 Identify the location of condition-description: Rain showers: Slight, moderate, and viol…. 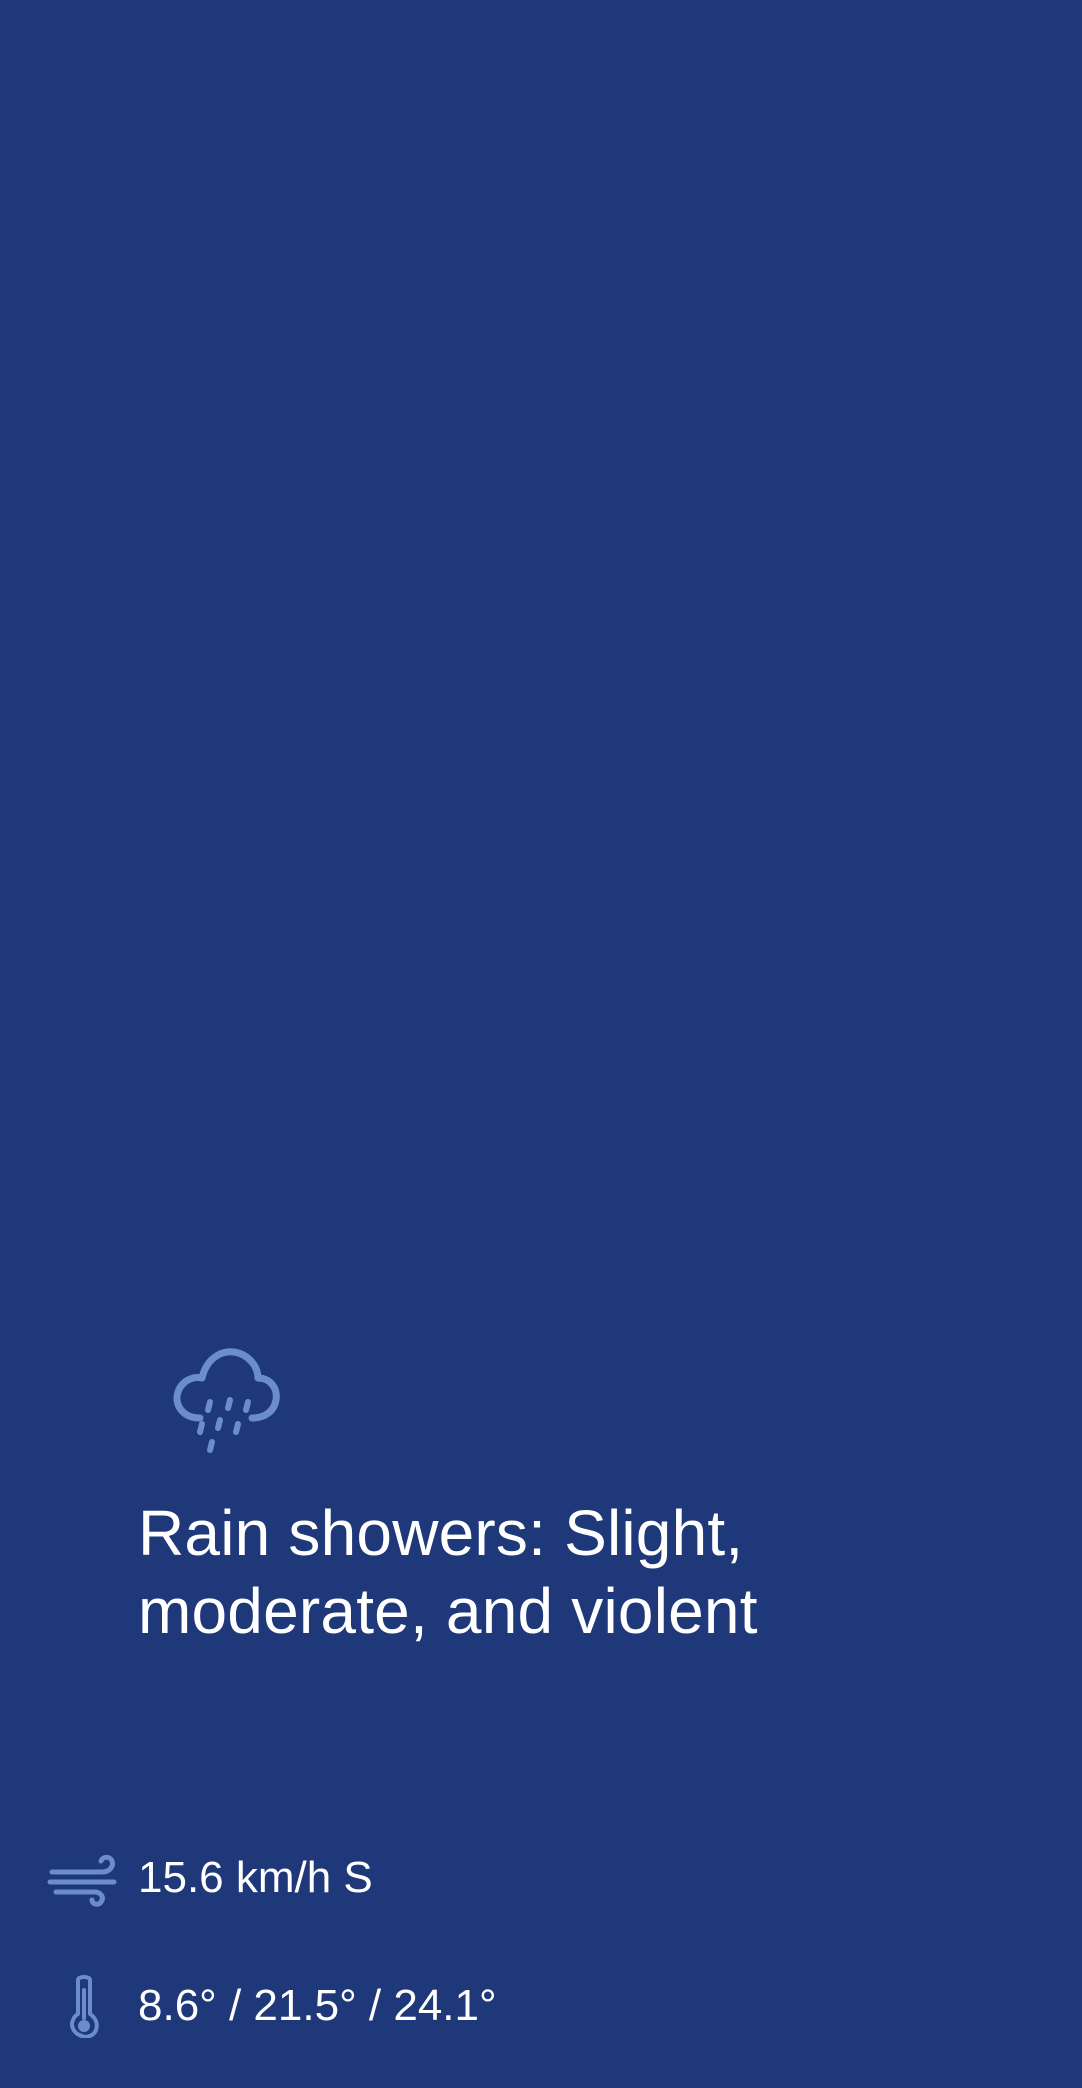
(448, 1572).